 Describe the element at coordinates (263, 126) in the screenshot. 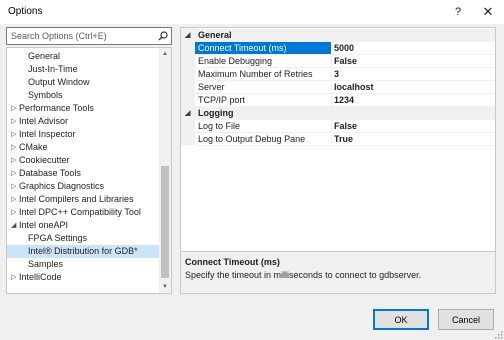

I see `property-name: Log to File` at that location.